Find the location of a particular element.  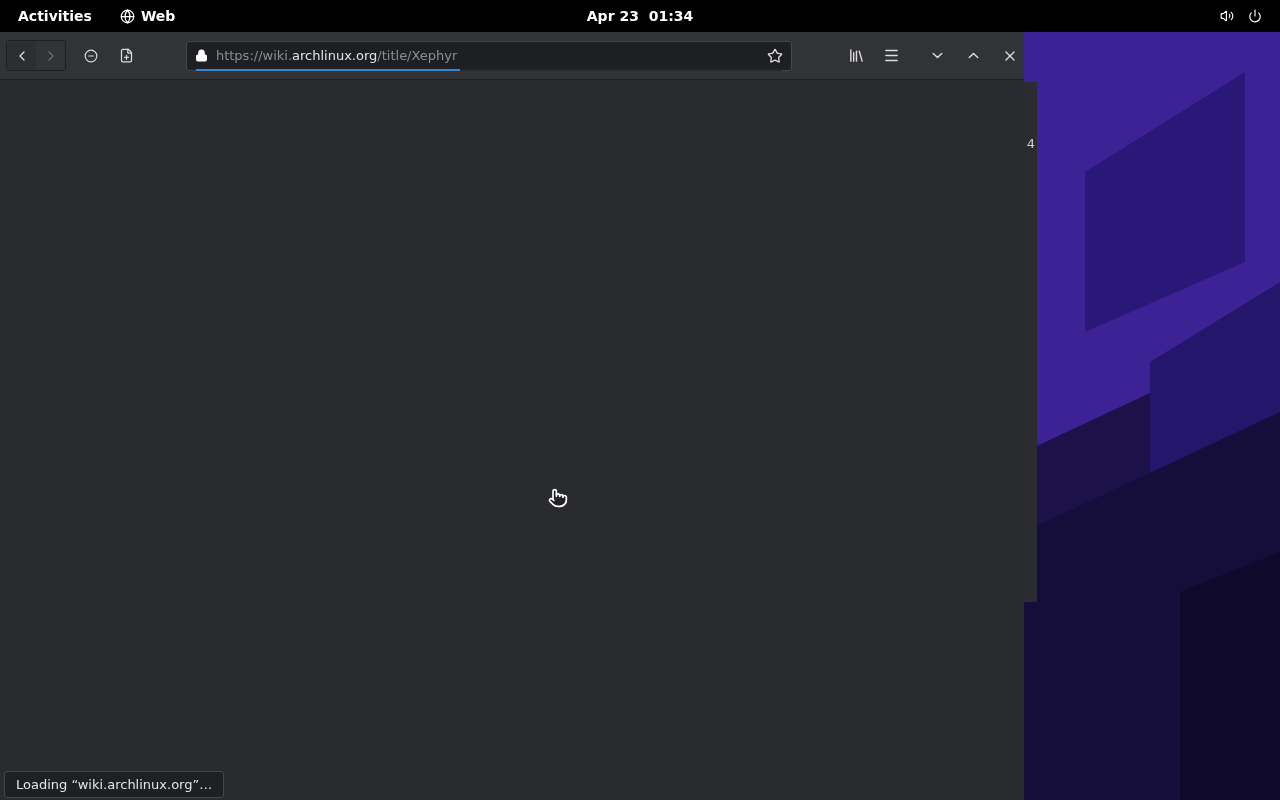

new-page-icon is located at coordinates (127, 55).